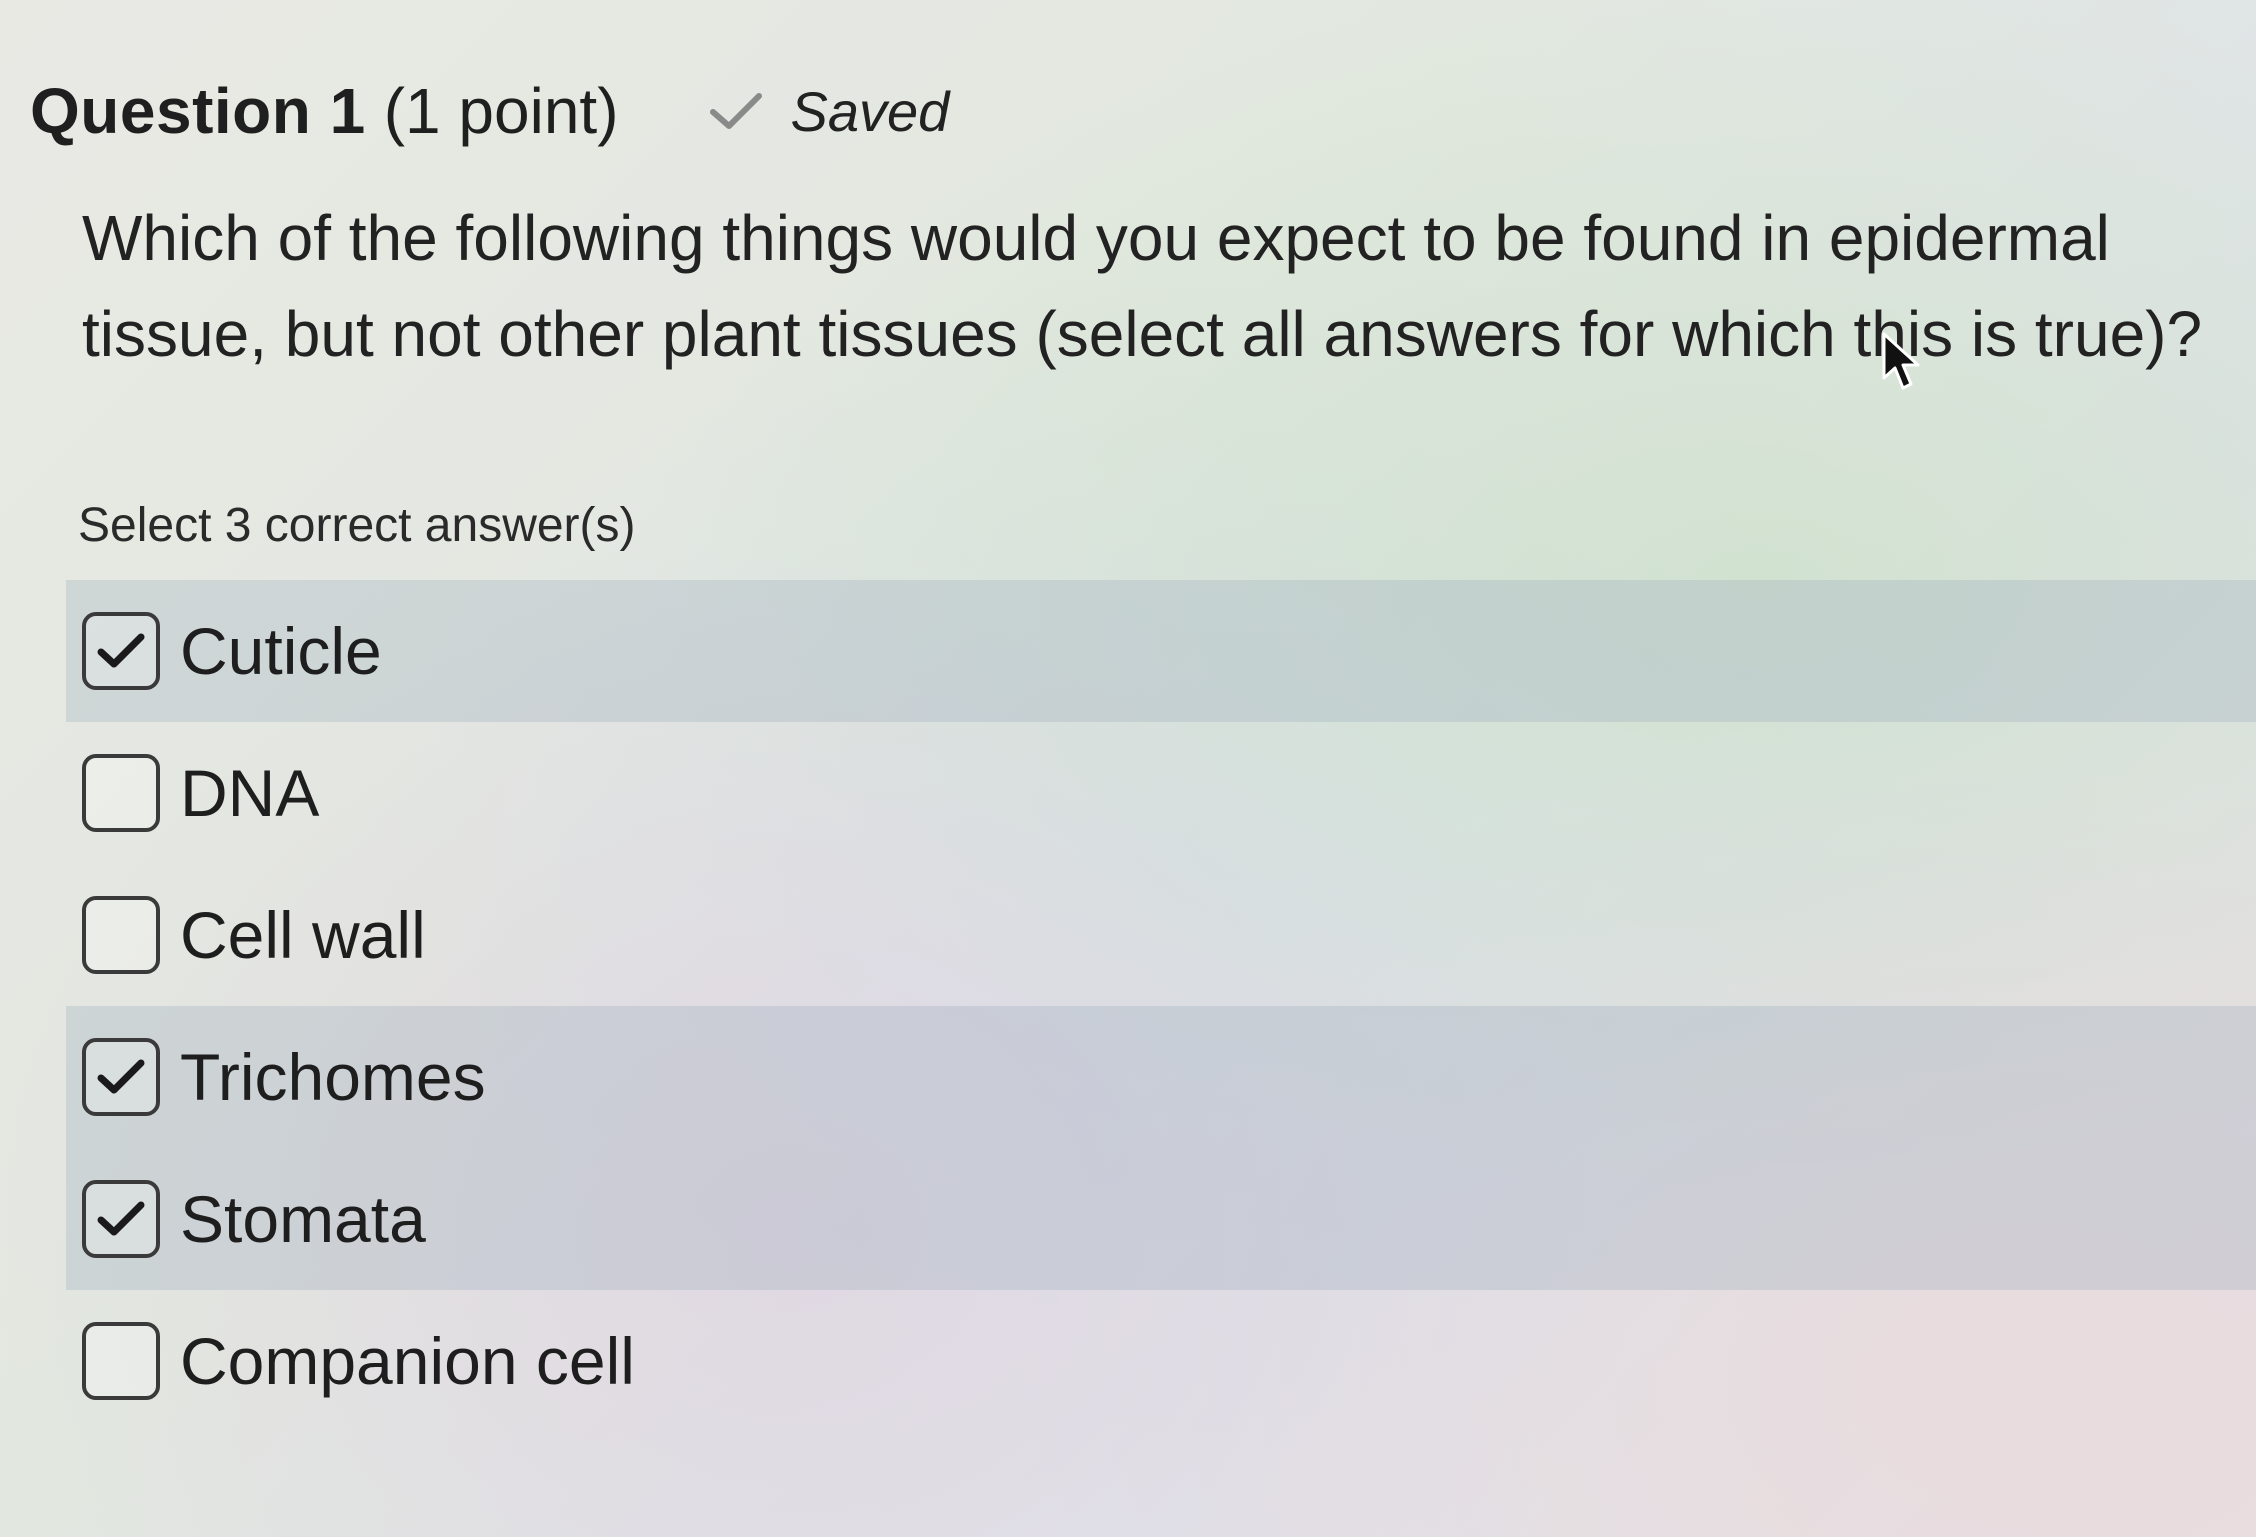 This screenshot has height=1537, width=2256. I want to click on option-label: Companion cell, so click(407, 1361).